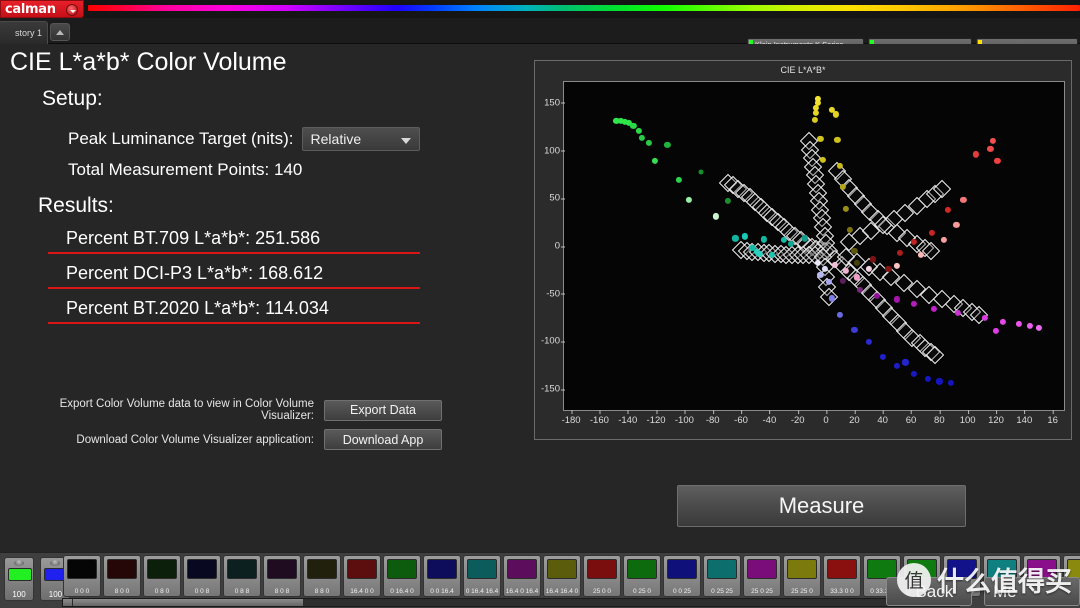 The height and width of the screenshot is (608, 1080). I want to click on color-swatch: 33.3 0 0, so click(842, 576).